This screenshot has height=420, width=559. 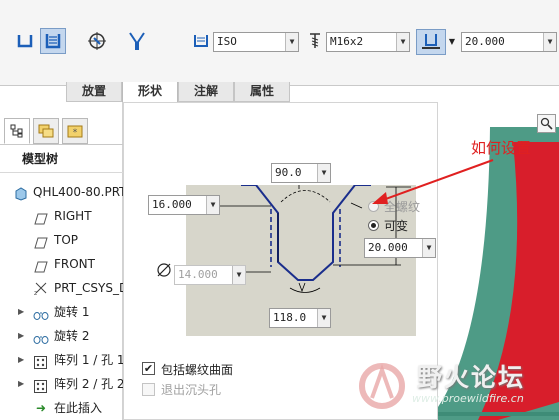 What do you see at coordinates (73, 216) in the screenshot?
I see `tree-item-label: RIGHT` at bounding box center [73, 216].